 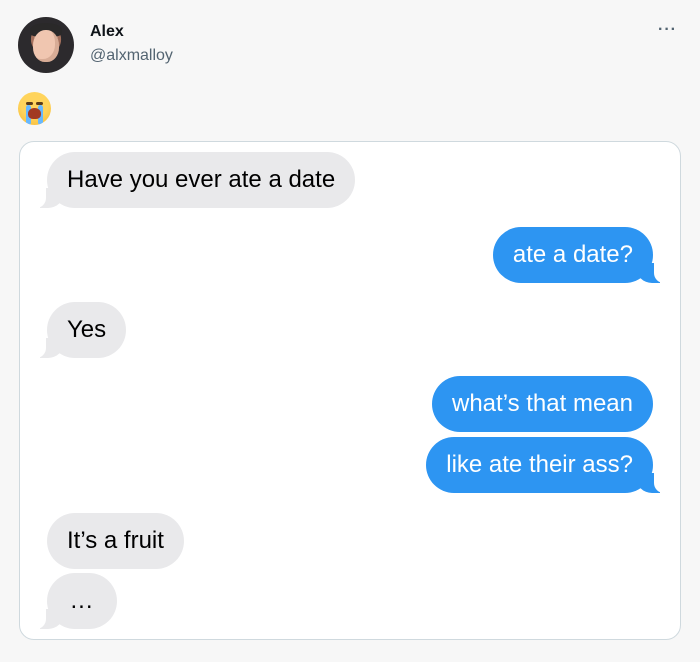 I want to click on message-bubble-sent: ate a date?, so click(x=581, y=255).